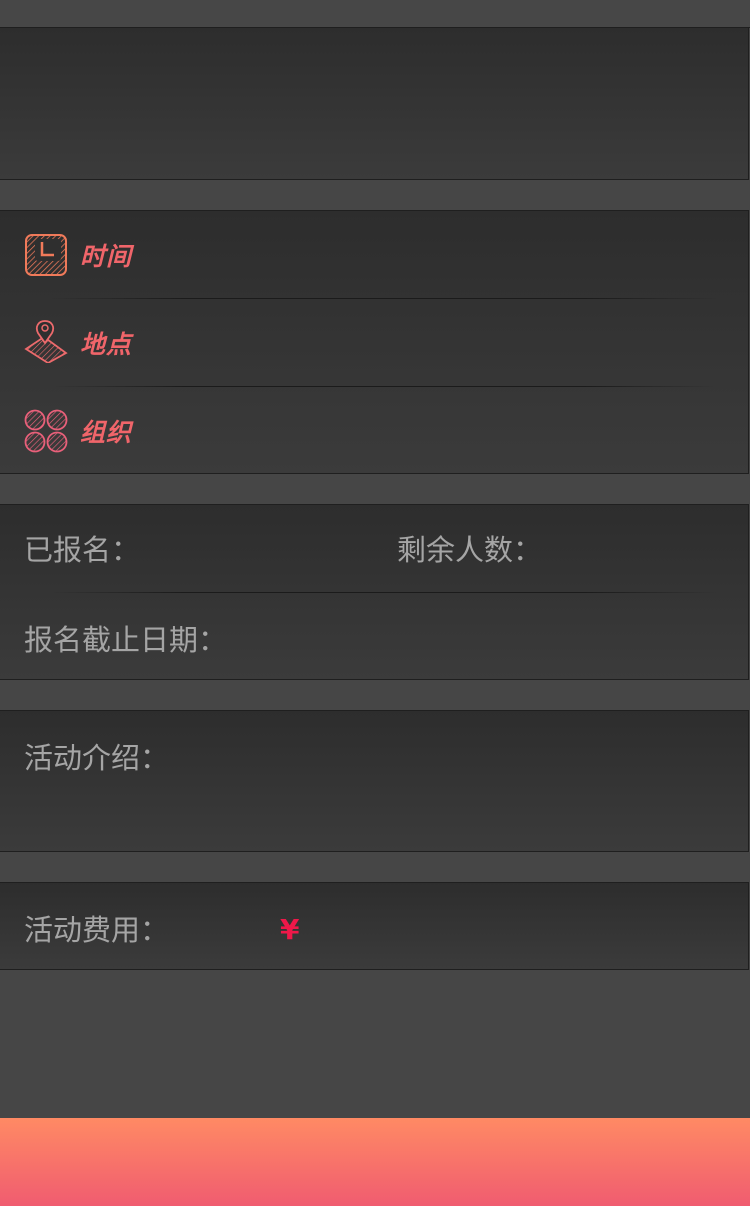  I want to click on deadline-label: 报名截止日期：, so click(126, 640).